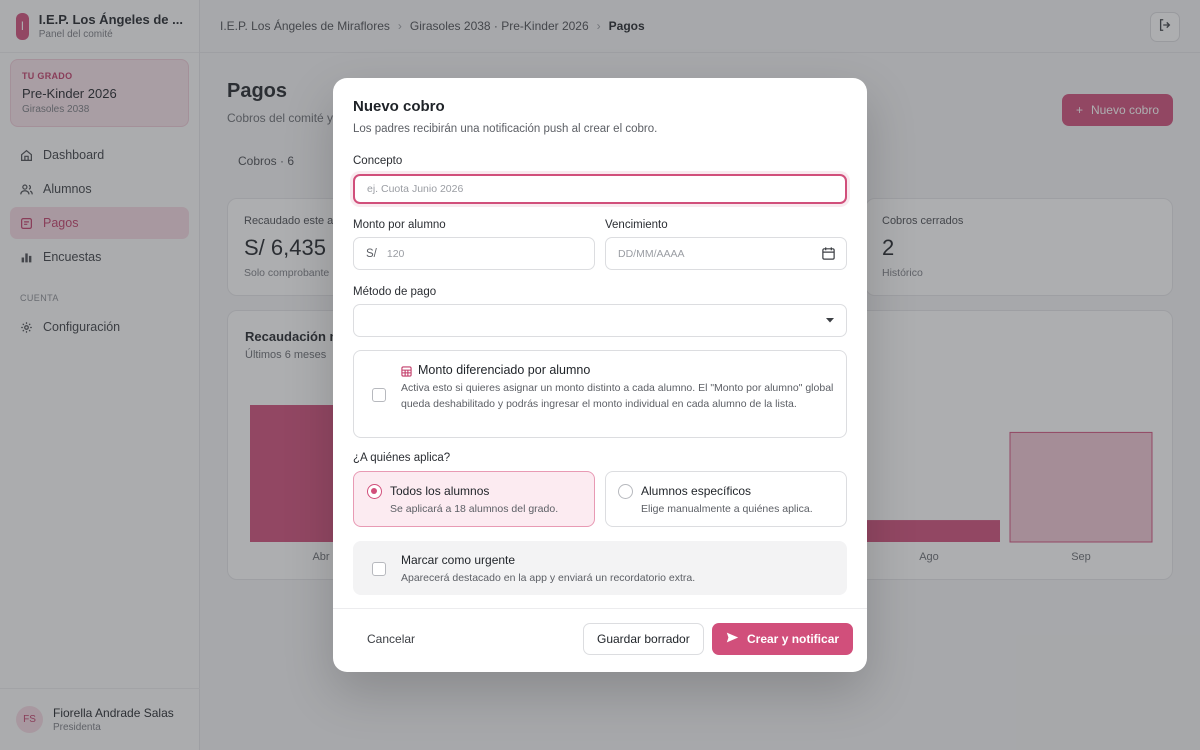 The height and width of the screenshot is (750, 1200). Describe the element at coordinates (391, 639) in the screenshot. I see `cancel-button: Cancelar` at that location.